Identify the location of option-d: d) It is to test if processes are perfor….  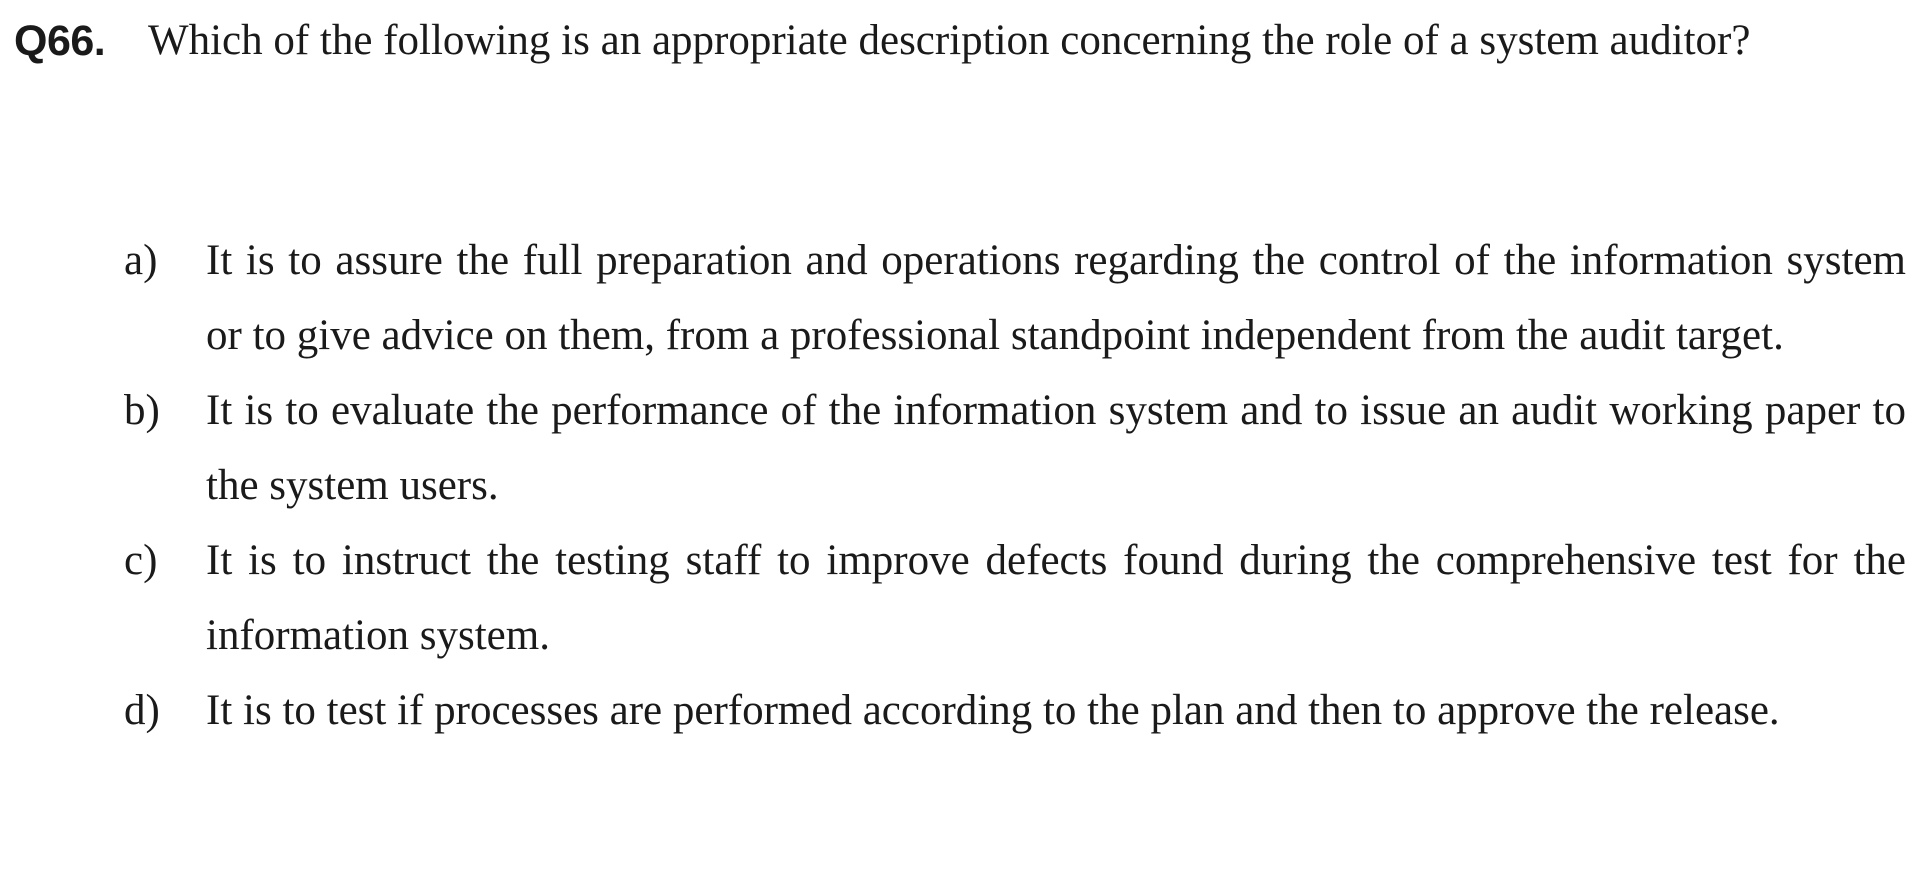
(1015, 710).